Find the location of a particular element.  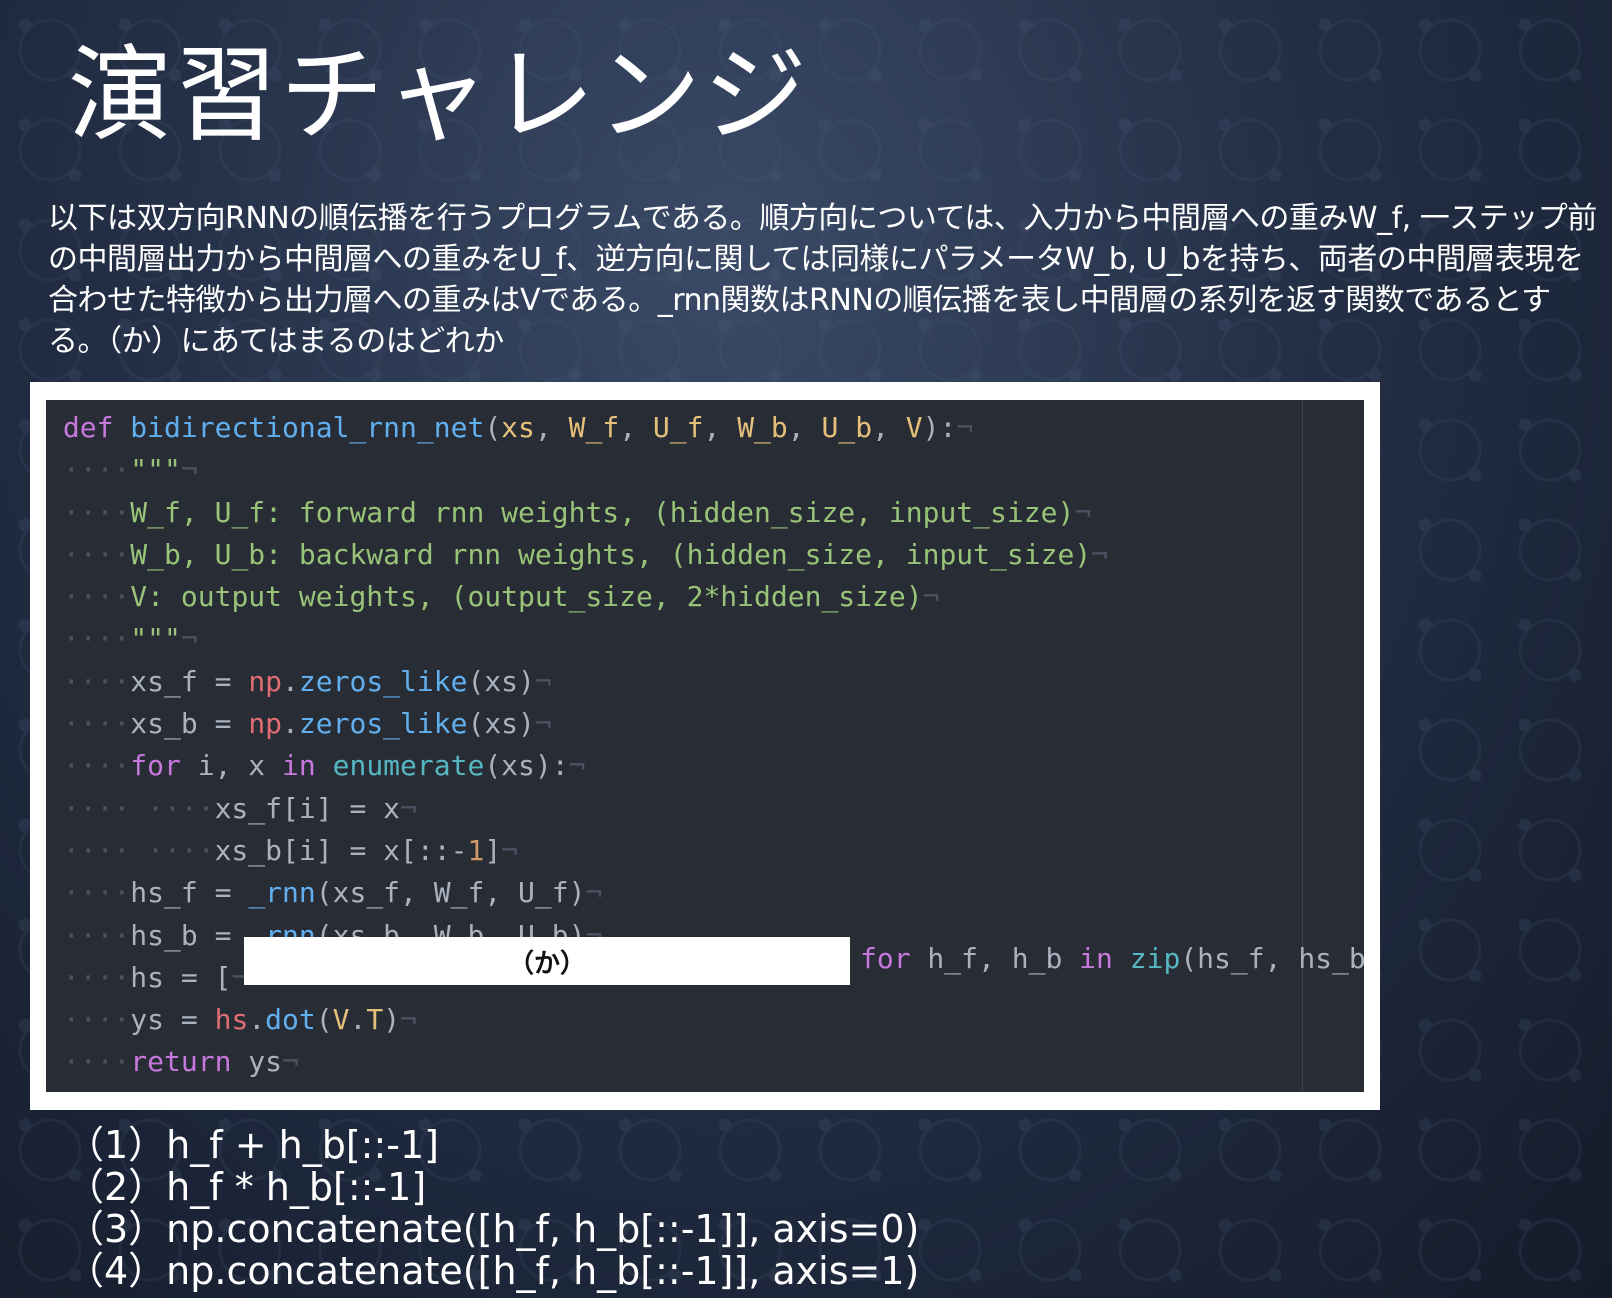

code-after-blank: for h_f, h_b in zip(hs_f, hs_b)]¬ is located at coordinates (1112, 958).